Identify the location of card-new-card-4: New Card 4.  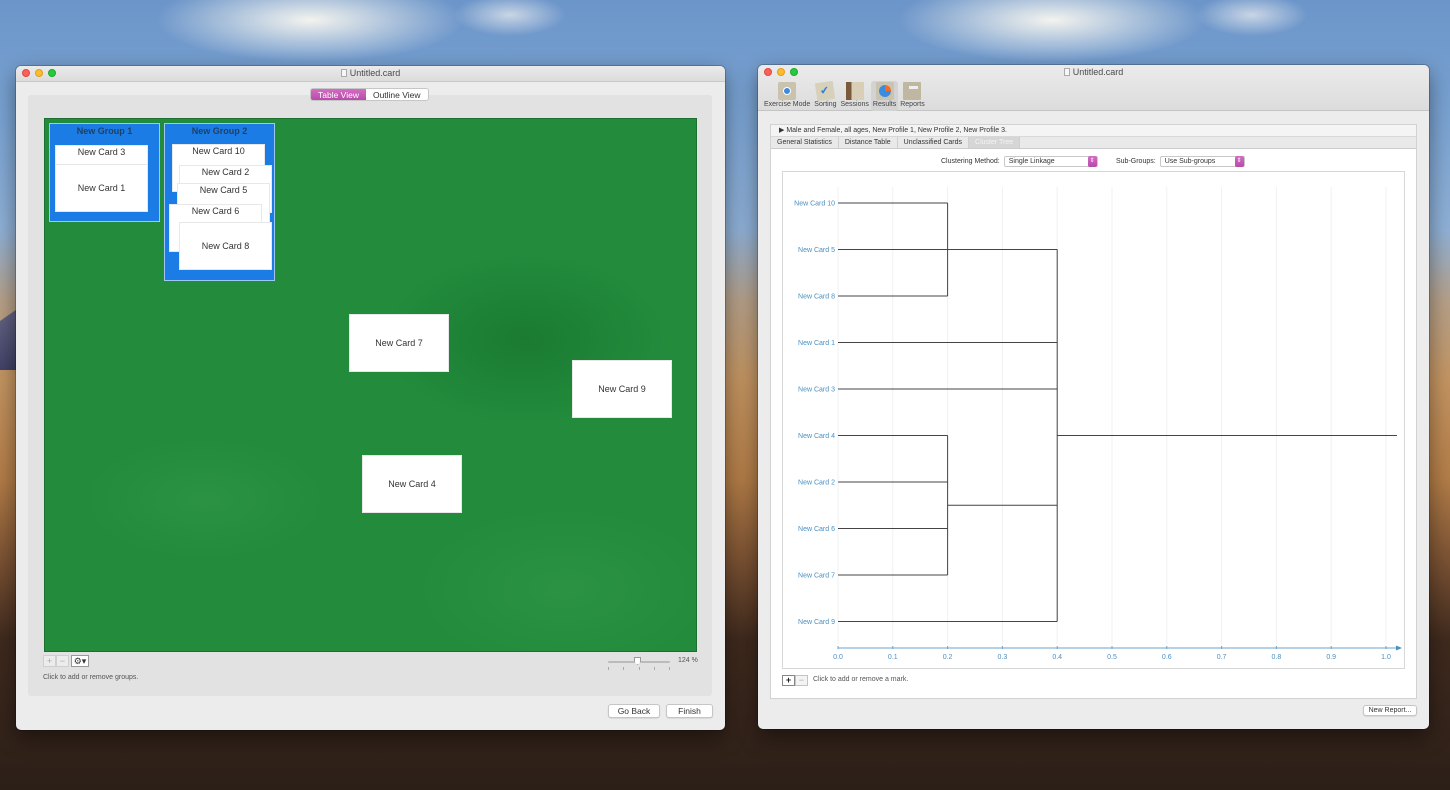
(412, 484).